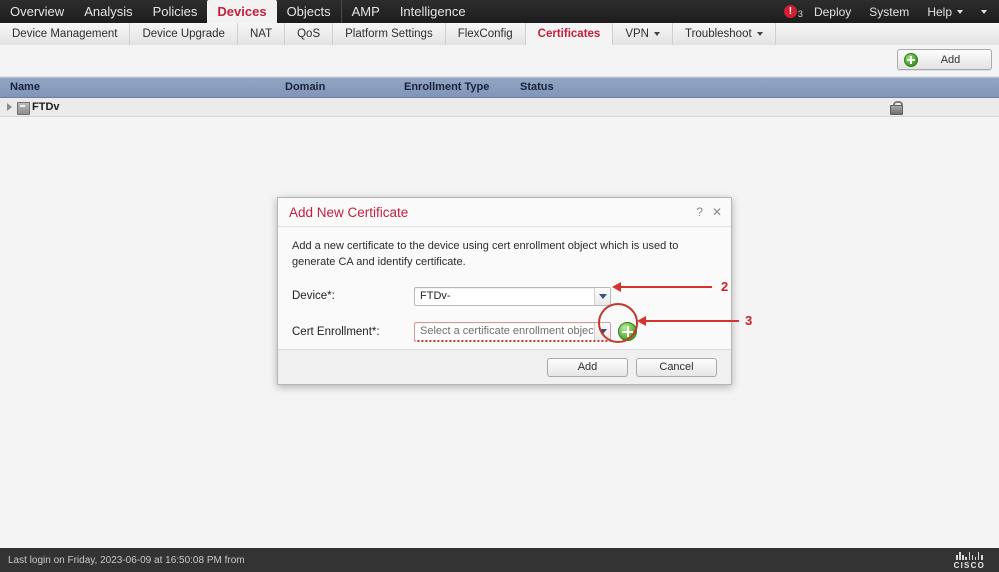  Describe the element at coordinates (887, 34) in the screenshot. I see `subnav-filler` at that location.